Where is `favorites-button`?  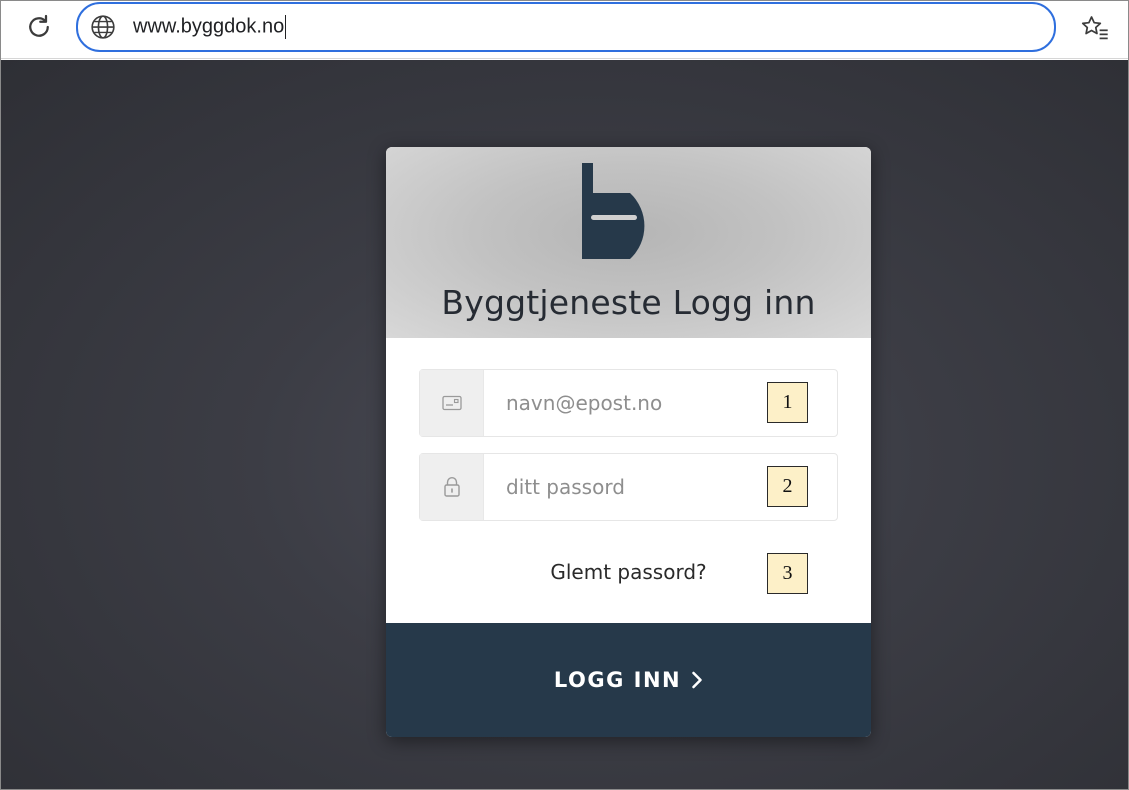 favorites-button is located at coordinates (1095, 28).